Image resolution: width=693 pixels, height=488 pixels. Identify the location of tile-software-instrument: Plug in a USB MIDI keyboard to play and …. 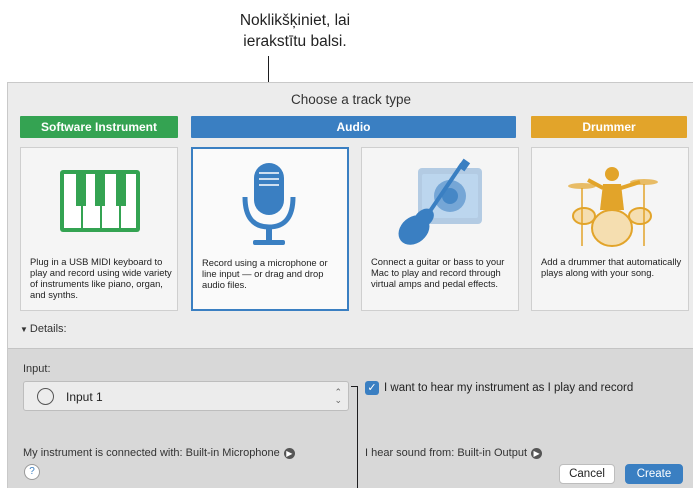
(99, 229).